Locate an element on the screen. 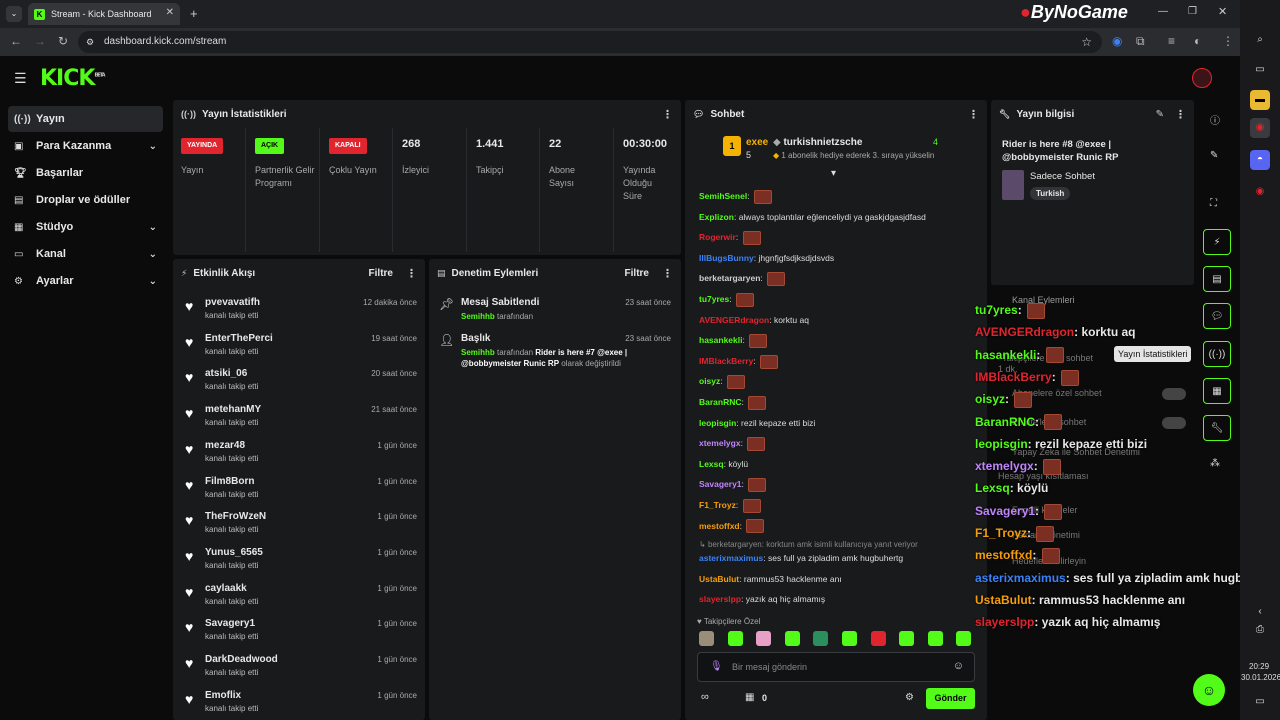 This screenshot has width=1280, height=720. store-icon: ▦ is located at coordinates (749, 697).